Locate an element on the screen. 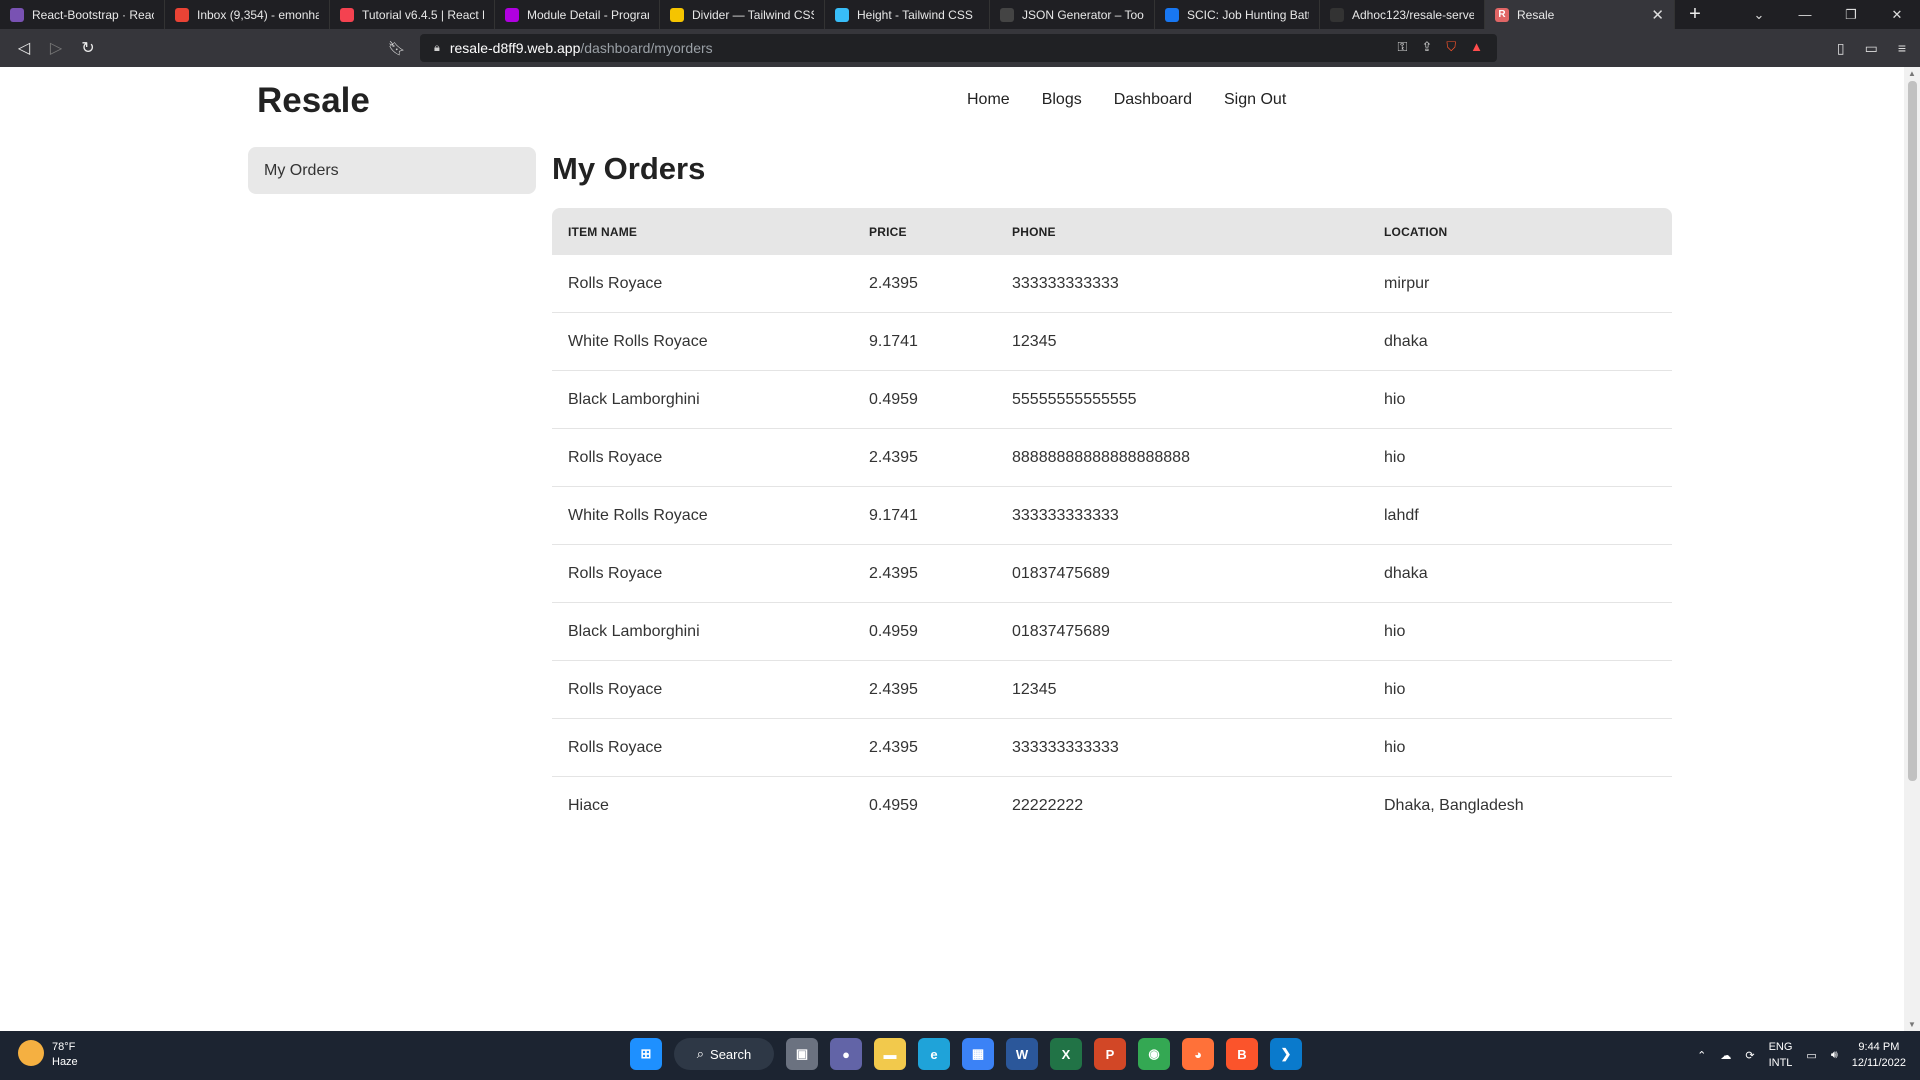 This screenshot has height=1080, width=1920. back-button: ◁ is located at coordinates (24, 48).